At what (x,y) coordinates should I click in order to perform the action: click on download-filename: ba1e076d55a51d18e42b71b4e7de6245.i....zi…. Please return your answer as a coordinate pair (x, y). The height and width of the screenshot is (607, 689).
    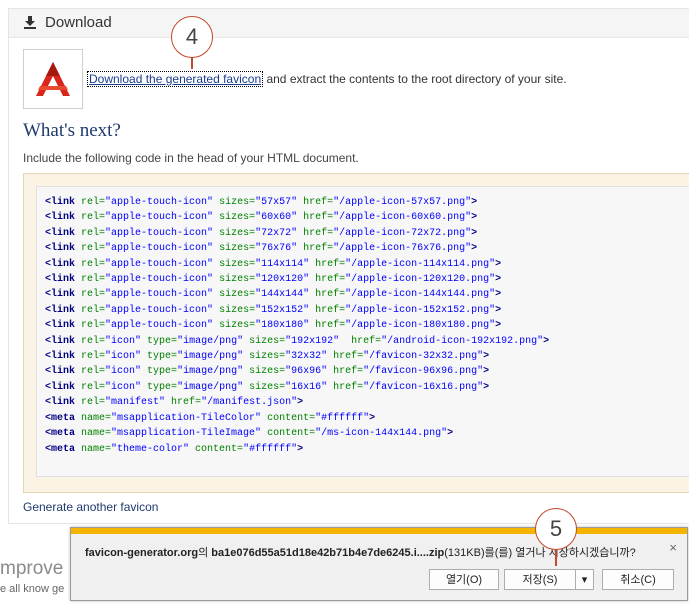
    Looking at the image, I should click on (328, 553).